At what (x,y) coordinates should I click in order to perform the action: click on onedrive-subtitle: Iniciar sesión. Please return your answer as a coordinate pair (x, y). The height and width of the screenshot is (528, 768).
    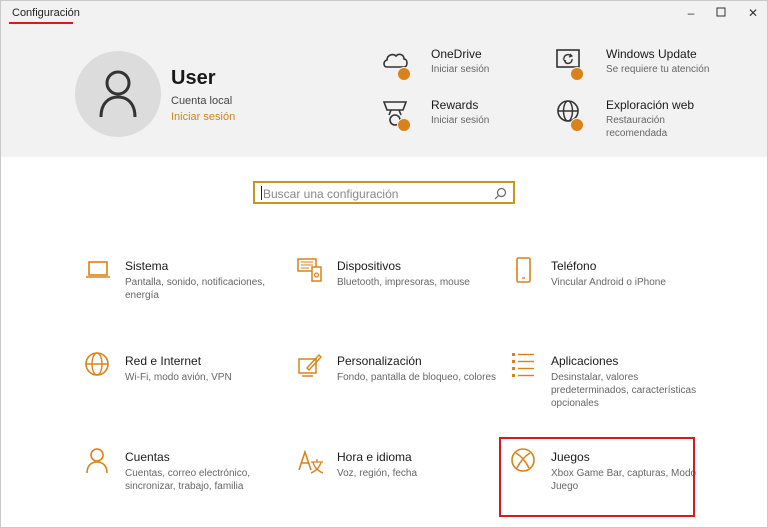
    Looking at the image, I should click on (460, 69).